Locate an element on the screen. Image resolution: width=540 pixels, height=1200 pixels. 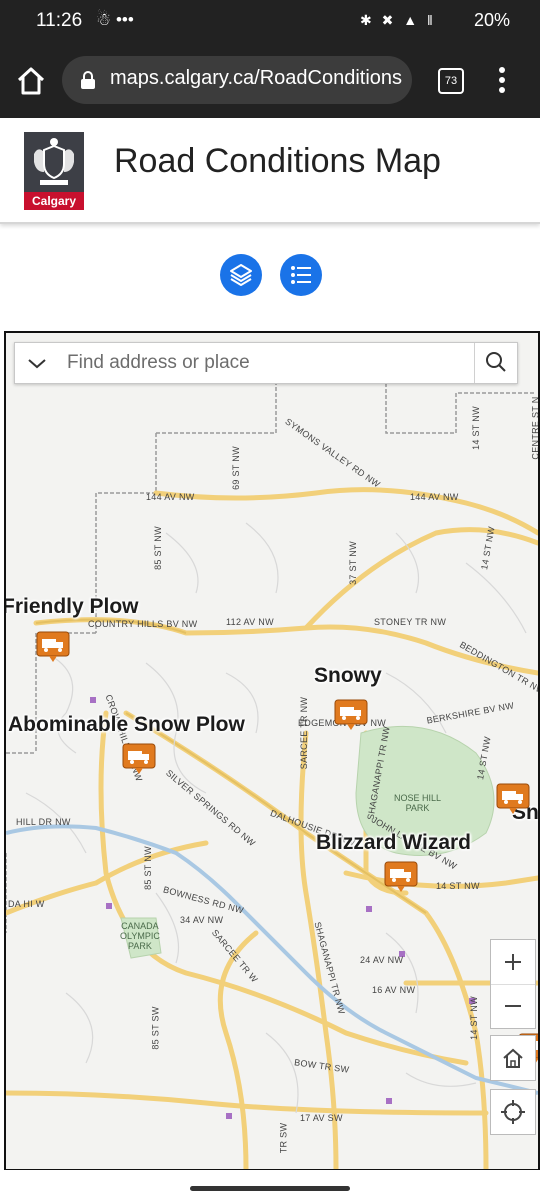
layers-icon is located at coordinates (241, 275).